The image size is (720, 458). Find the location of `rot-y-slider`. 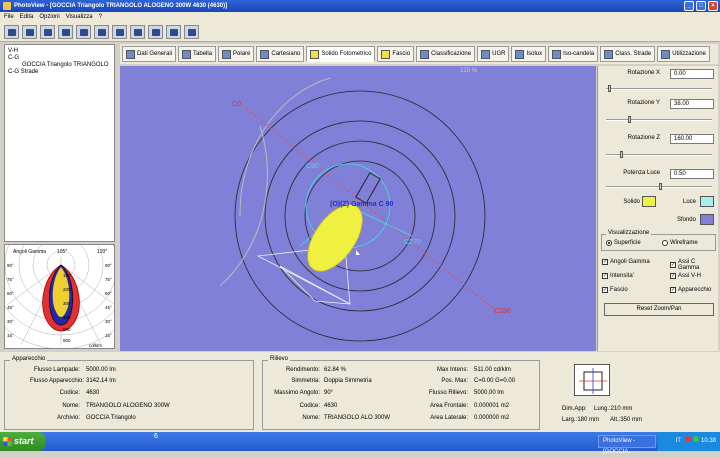

rot-y-slider is located at coordinates (659, 119).